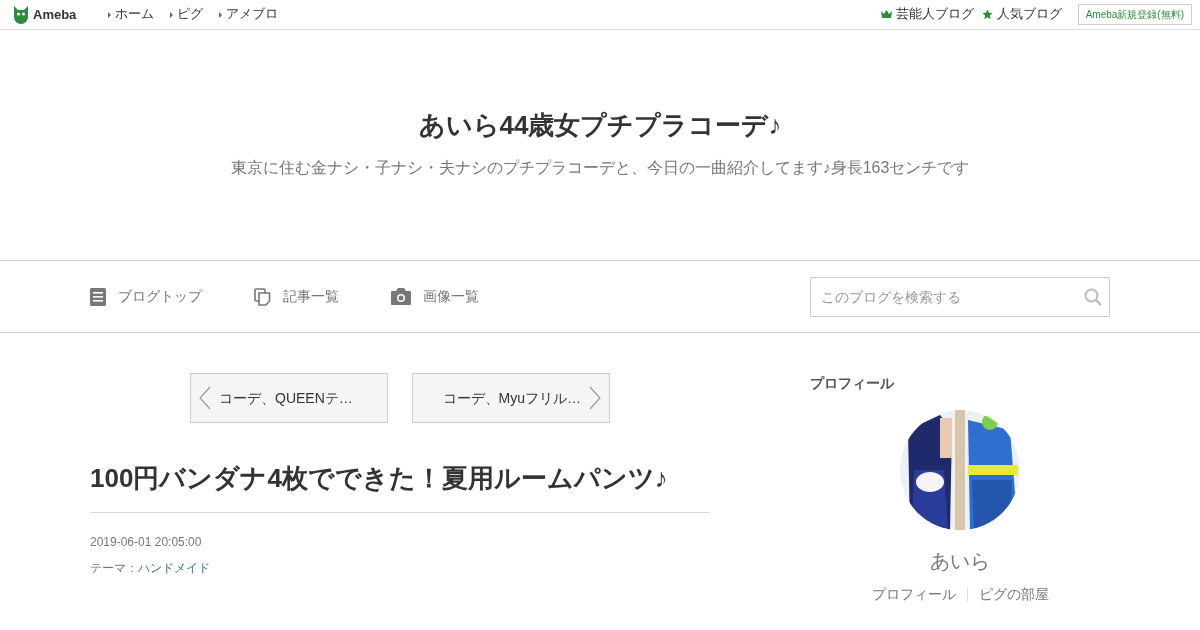 The width and height of the screenshot is (1200, 630). What do you see at coordinates (435, 296) in the screenshot?
I see `blog-nav-link: 画像一覧` at bounding box center [435, 296].